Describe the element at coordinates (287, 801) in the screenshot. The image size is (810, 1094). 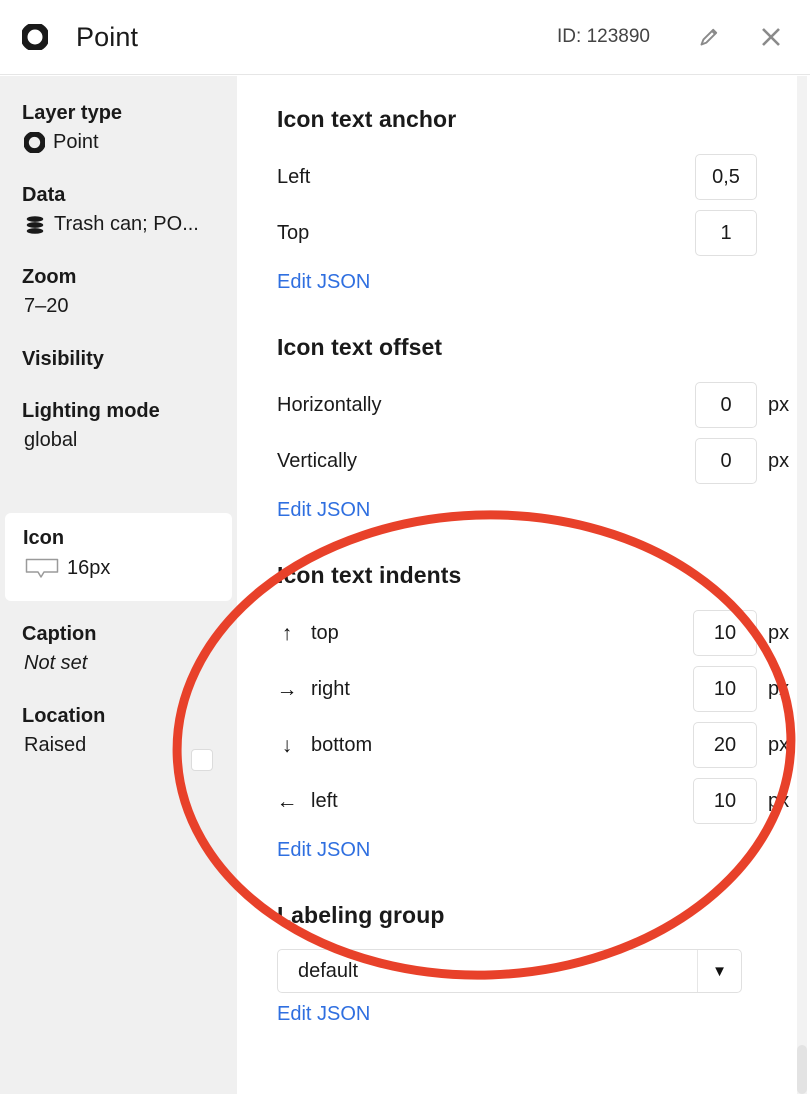
I see `arrow-left-icon: ←` at that location.